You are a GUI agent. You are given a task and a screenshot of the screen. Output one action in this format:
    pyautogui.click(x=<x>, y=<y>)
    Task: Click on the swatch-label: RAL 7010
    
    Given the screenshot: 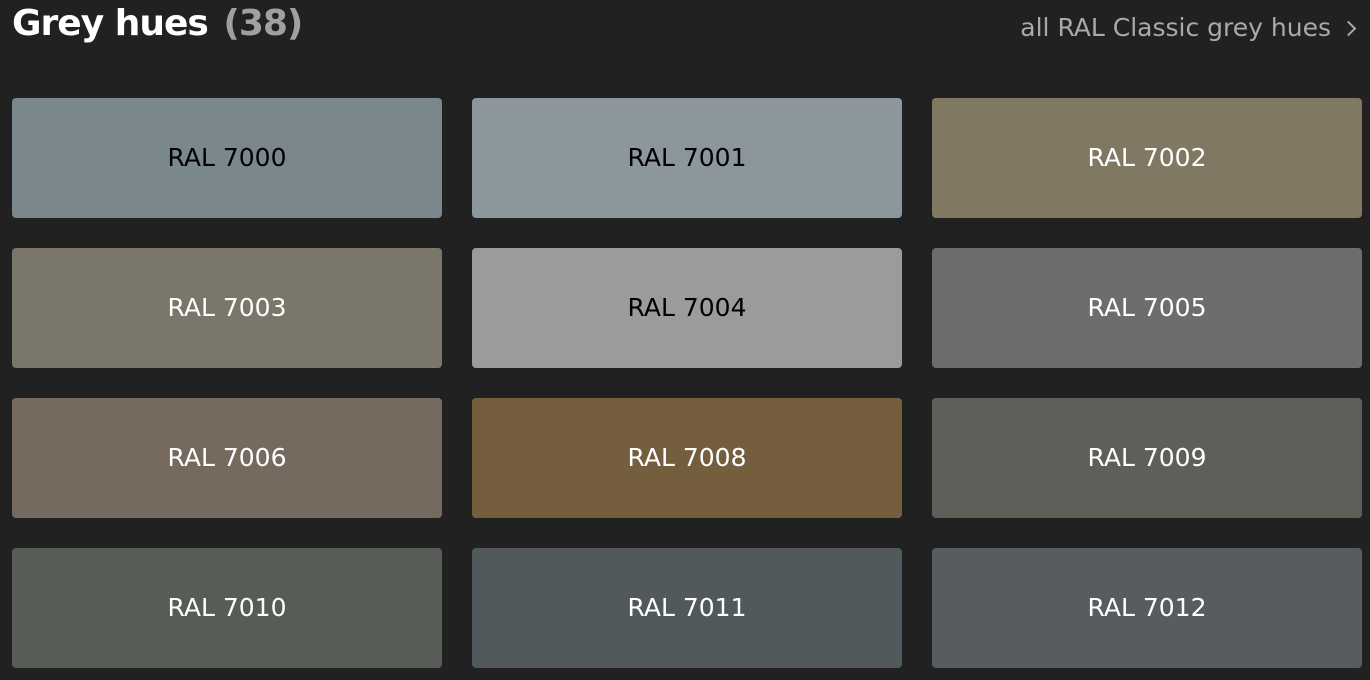 What is the action you would take?
    pyautogui.click(x=227, y=607)
    